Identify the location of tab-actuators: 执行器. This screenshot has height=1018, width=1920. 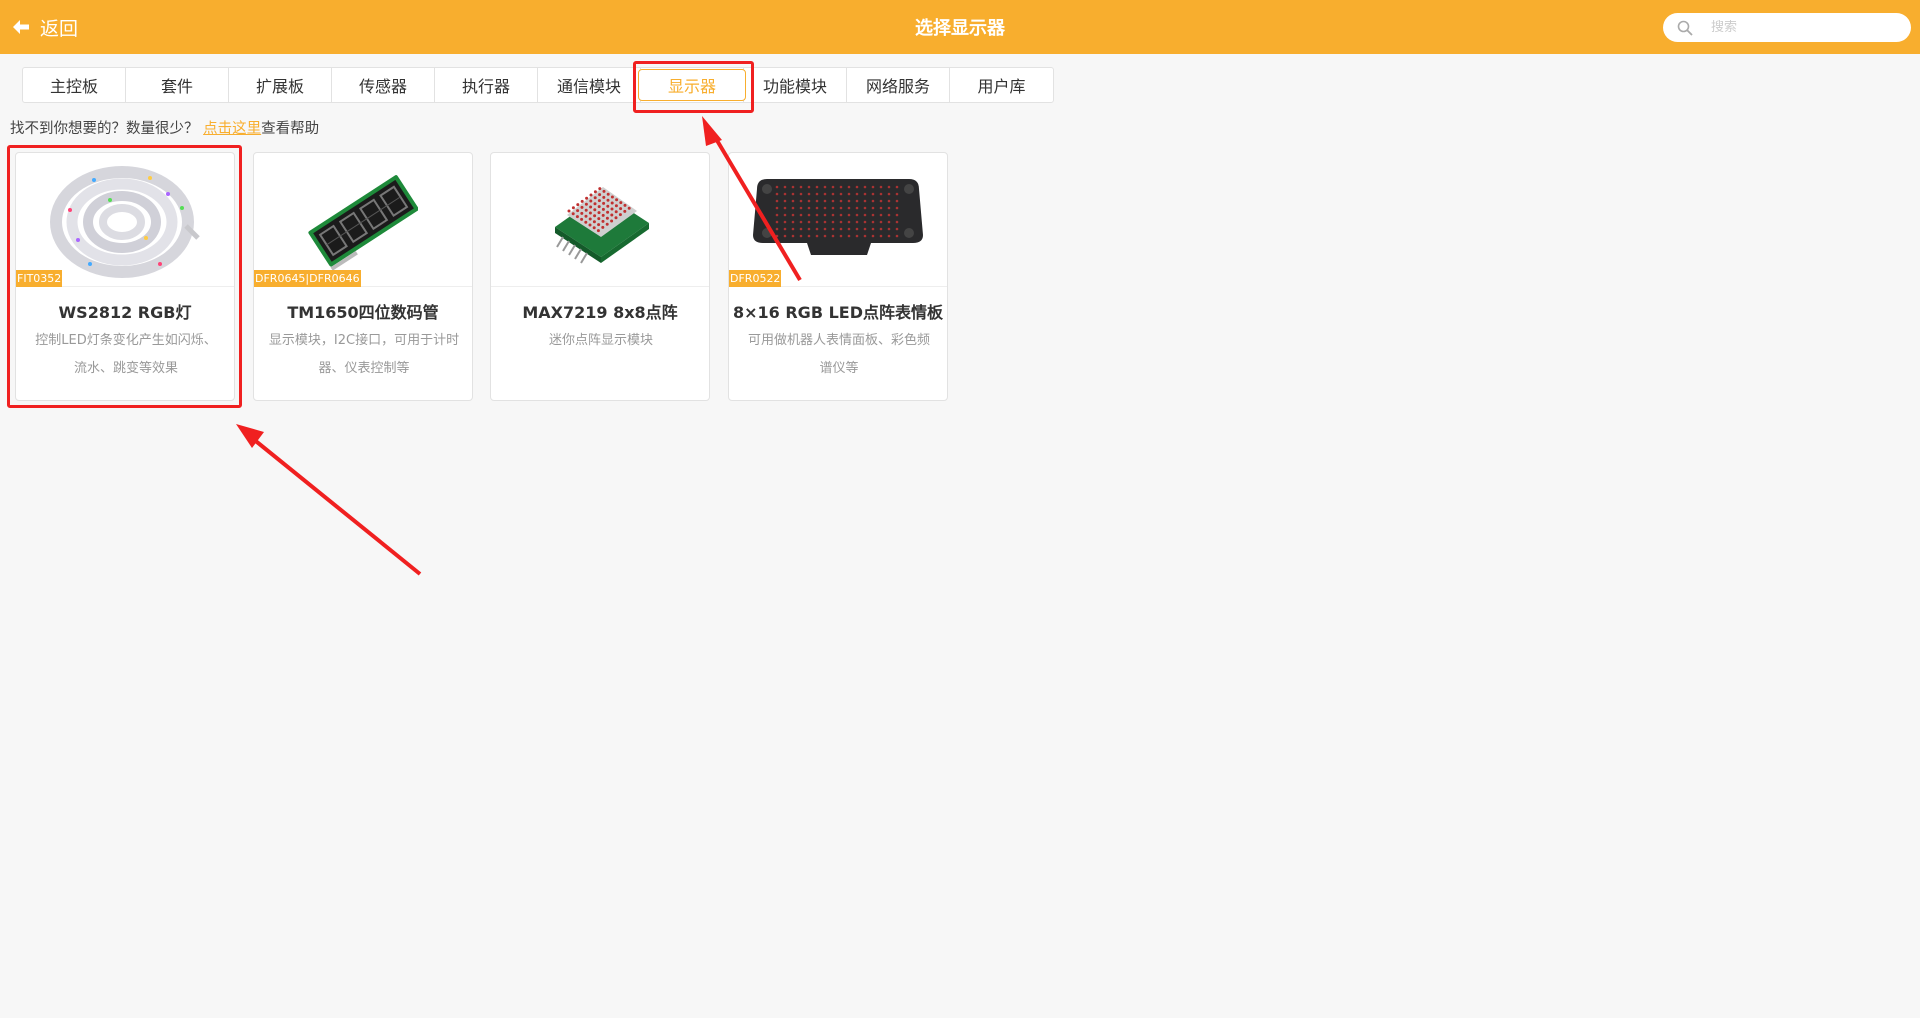
(486, 85).